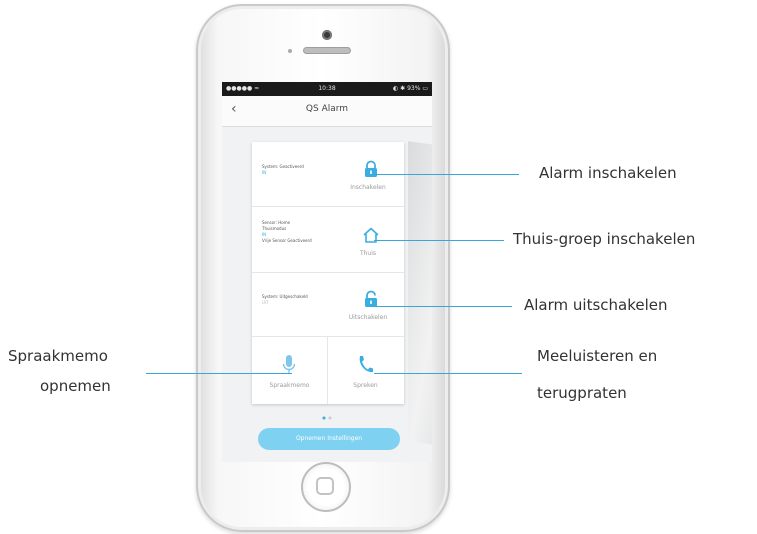 This screenshot has height=534, width=757. I want to click on callout-label-listen-2: terugpraten, so click(582, 393).